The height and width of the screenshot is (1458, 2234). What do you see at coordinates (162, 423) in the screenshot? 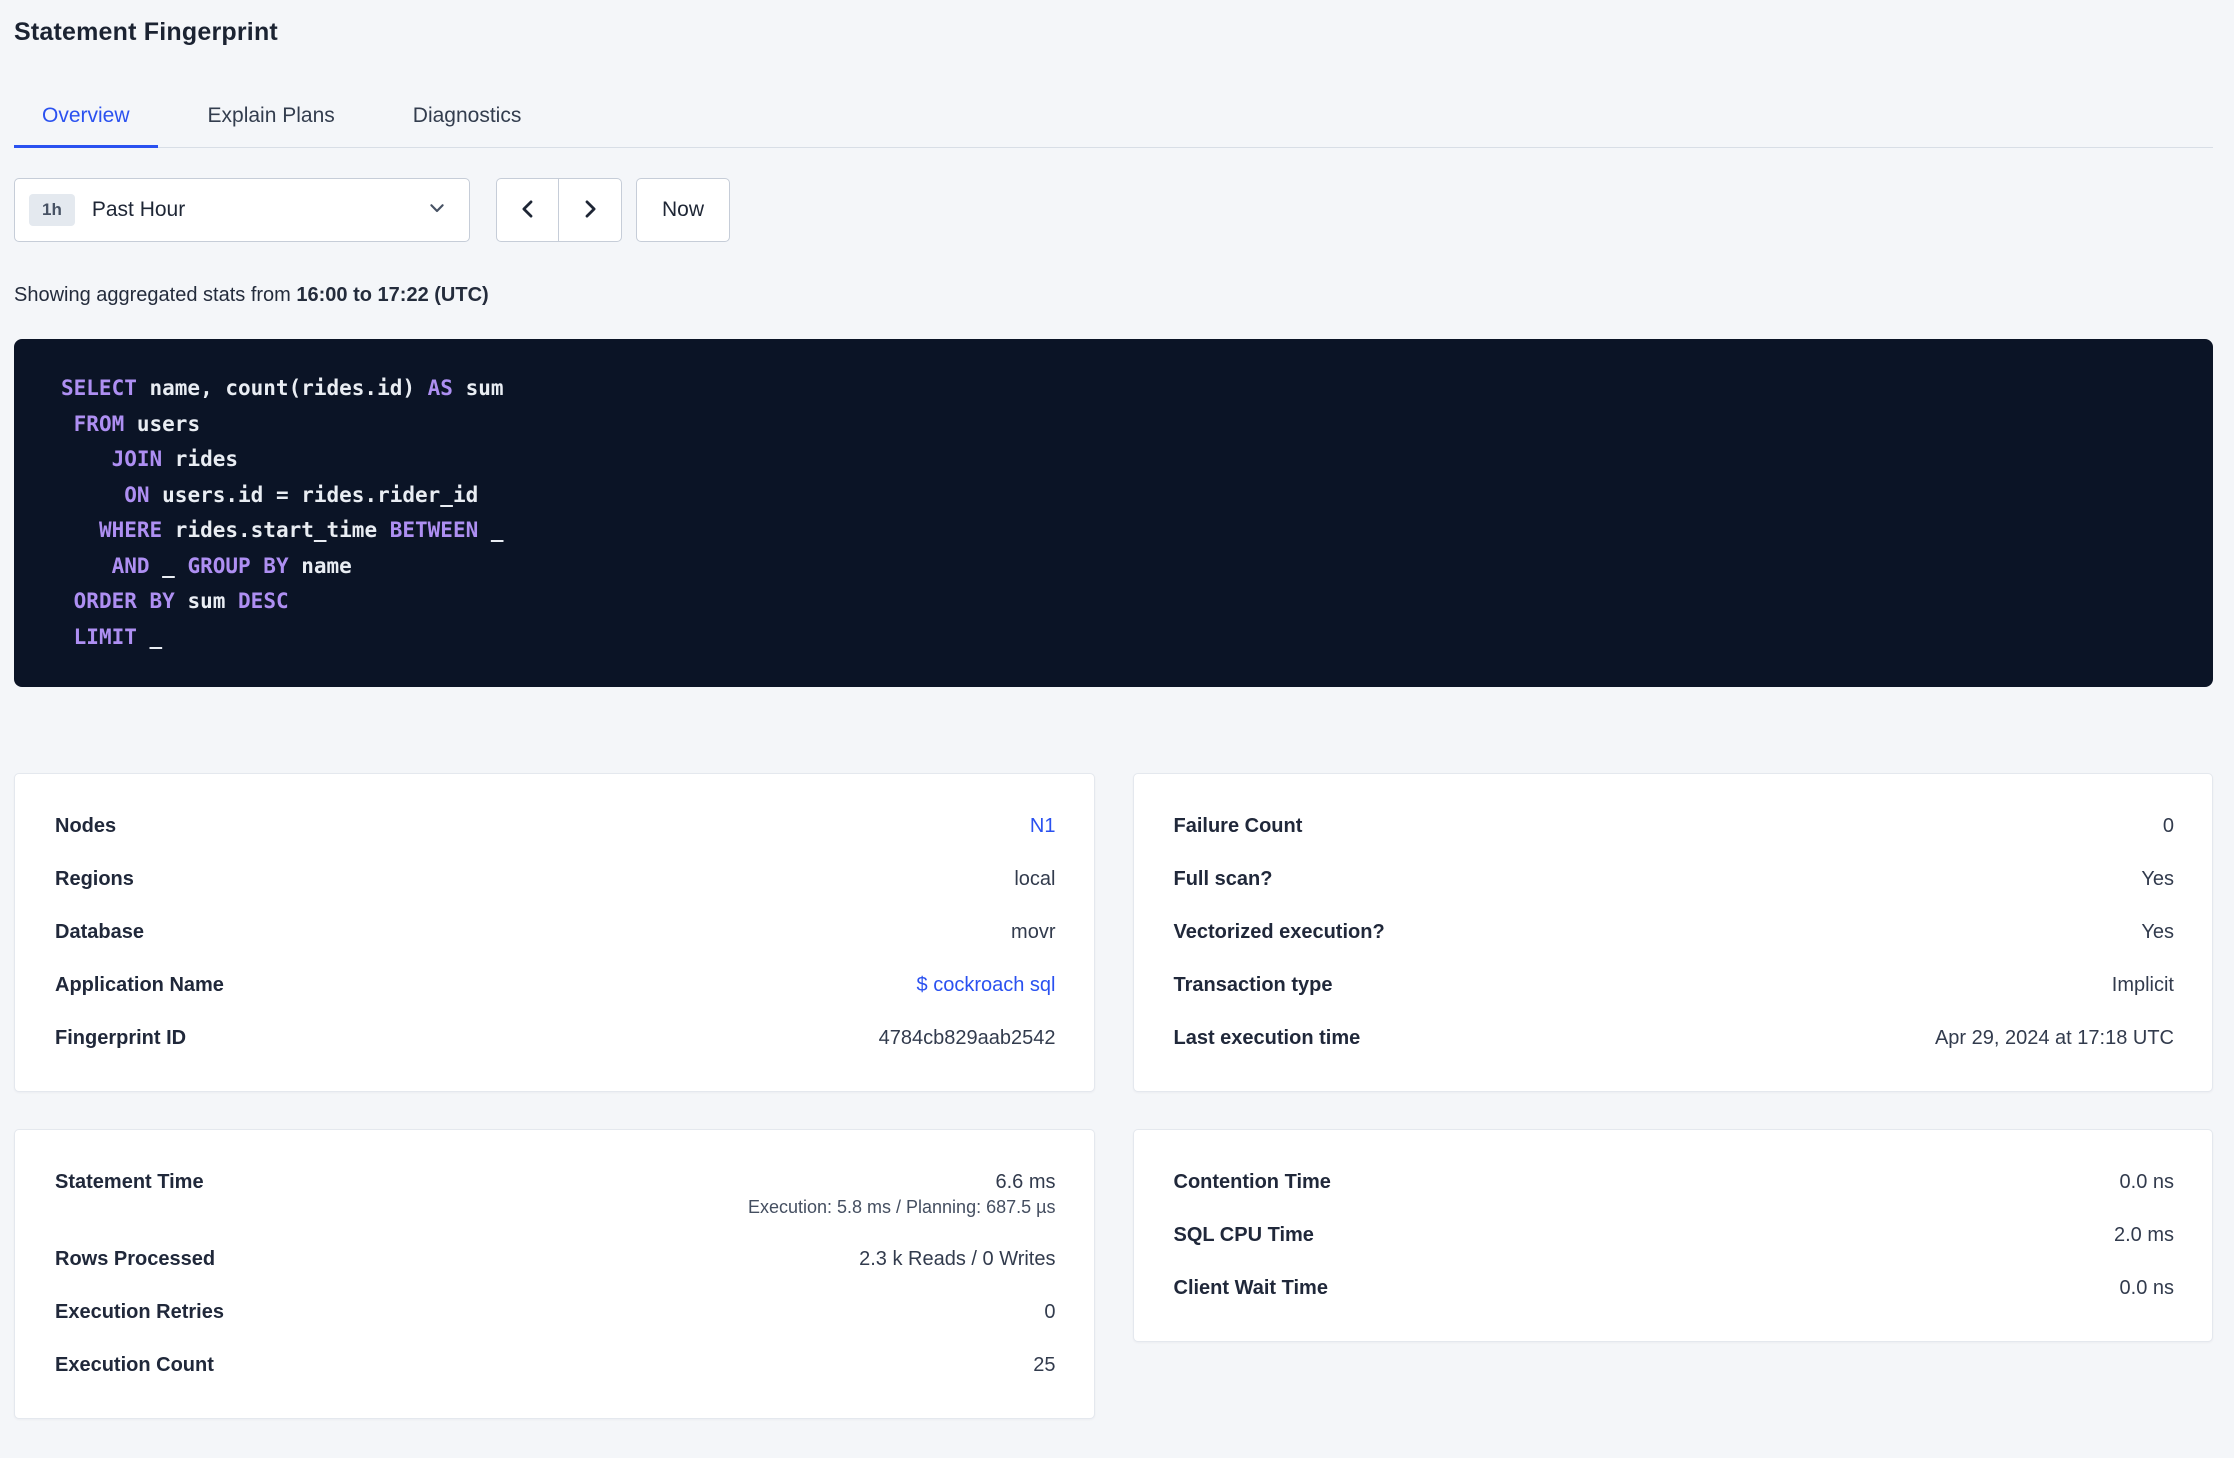
I see `sql-text: users` at bounding box center [162, 423].